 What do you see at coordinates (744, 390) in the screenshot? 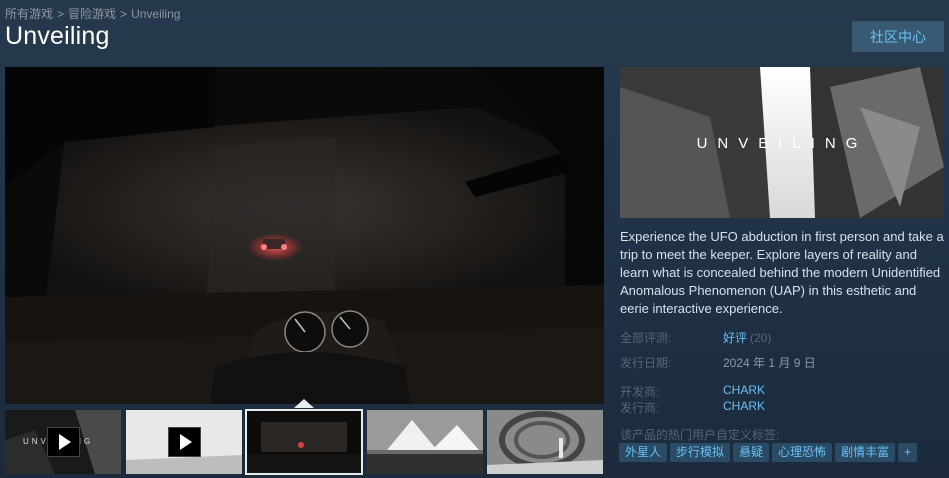
I see `developer-link: CHARK` at bounding box center [744, 390].